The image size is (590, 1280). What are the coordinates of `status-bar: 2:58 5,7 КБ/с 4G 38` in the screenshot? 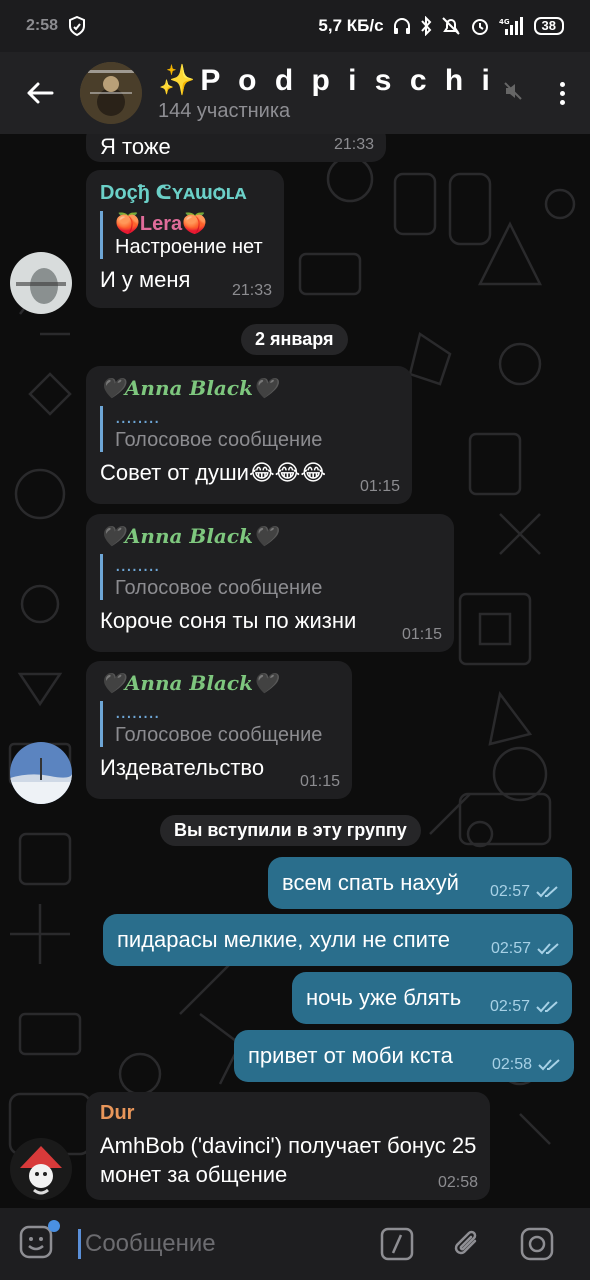 It's located at (295, 26).